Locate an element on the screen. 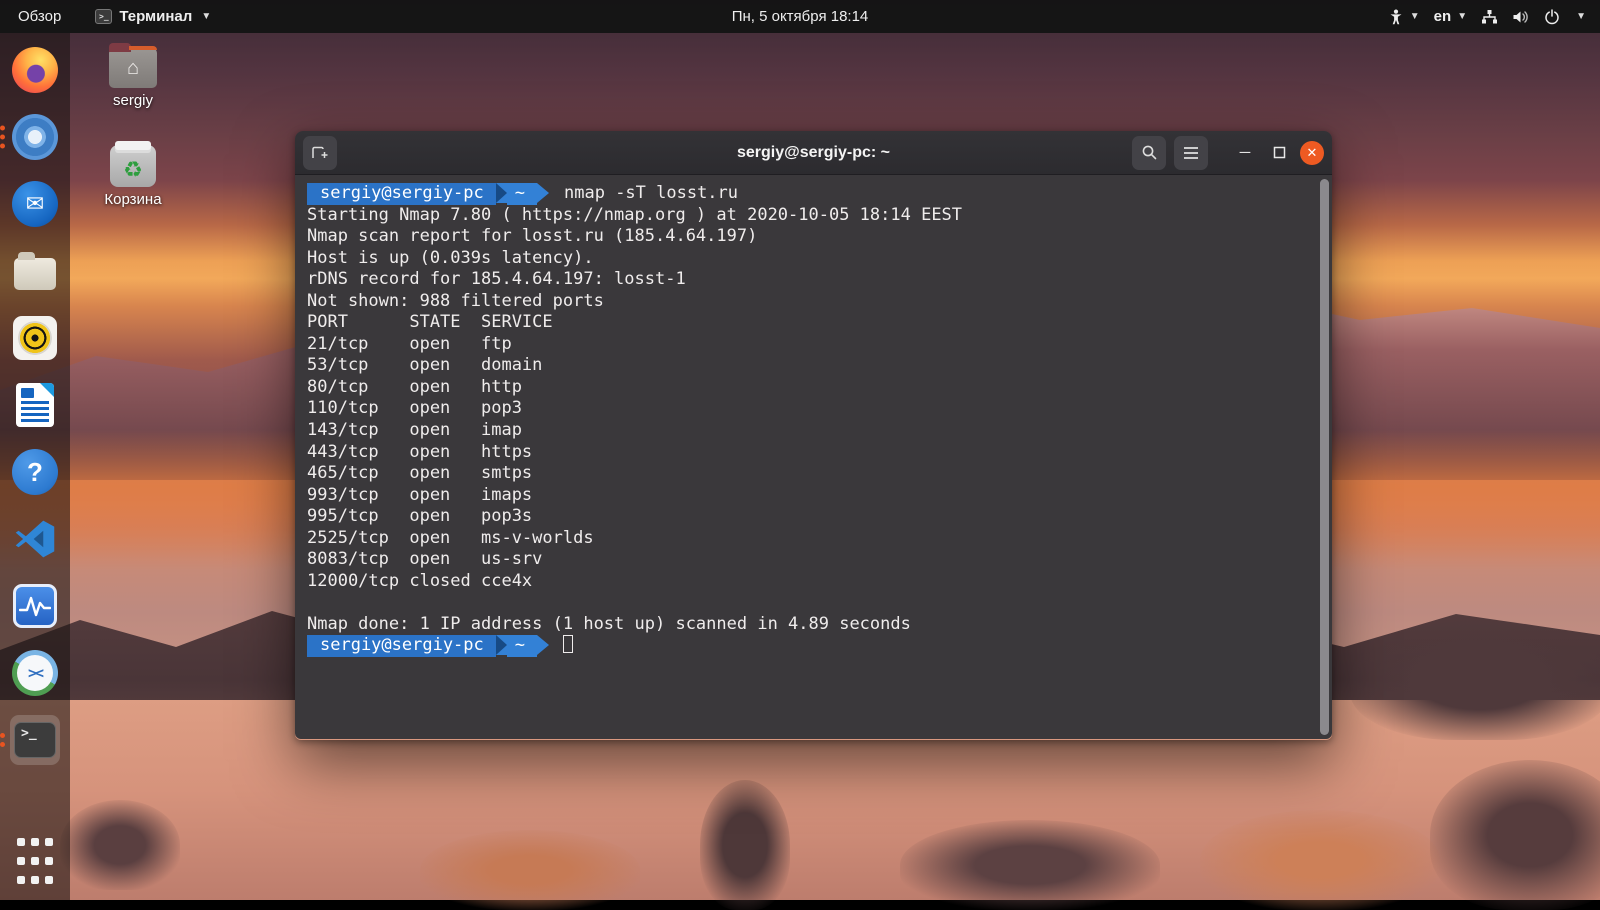 The image size is (1600, 910). scrollbar is located at coordinates (1324, 457).